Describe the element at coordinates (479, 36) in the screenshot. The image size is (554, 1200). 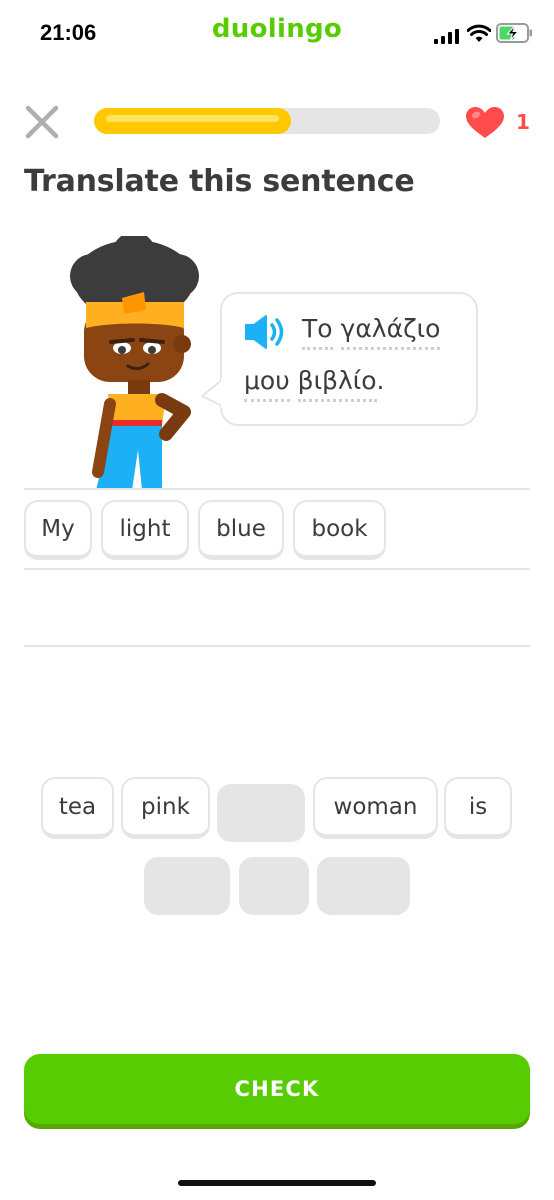
I see `wifi-icon` at that location.